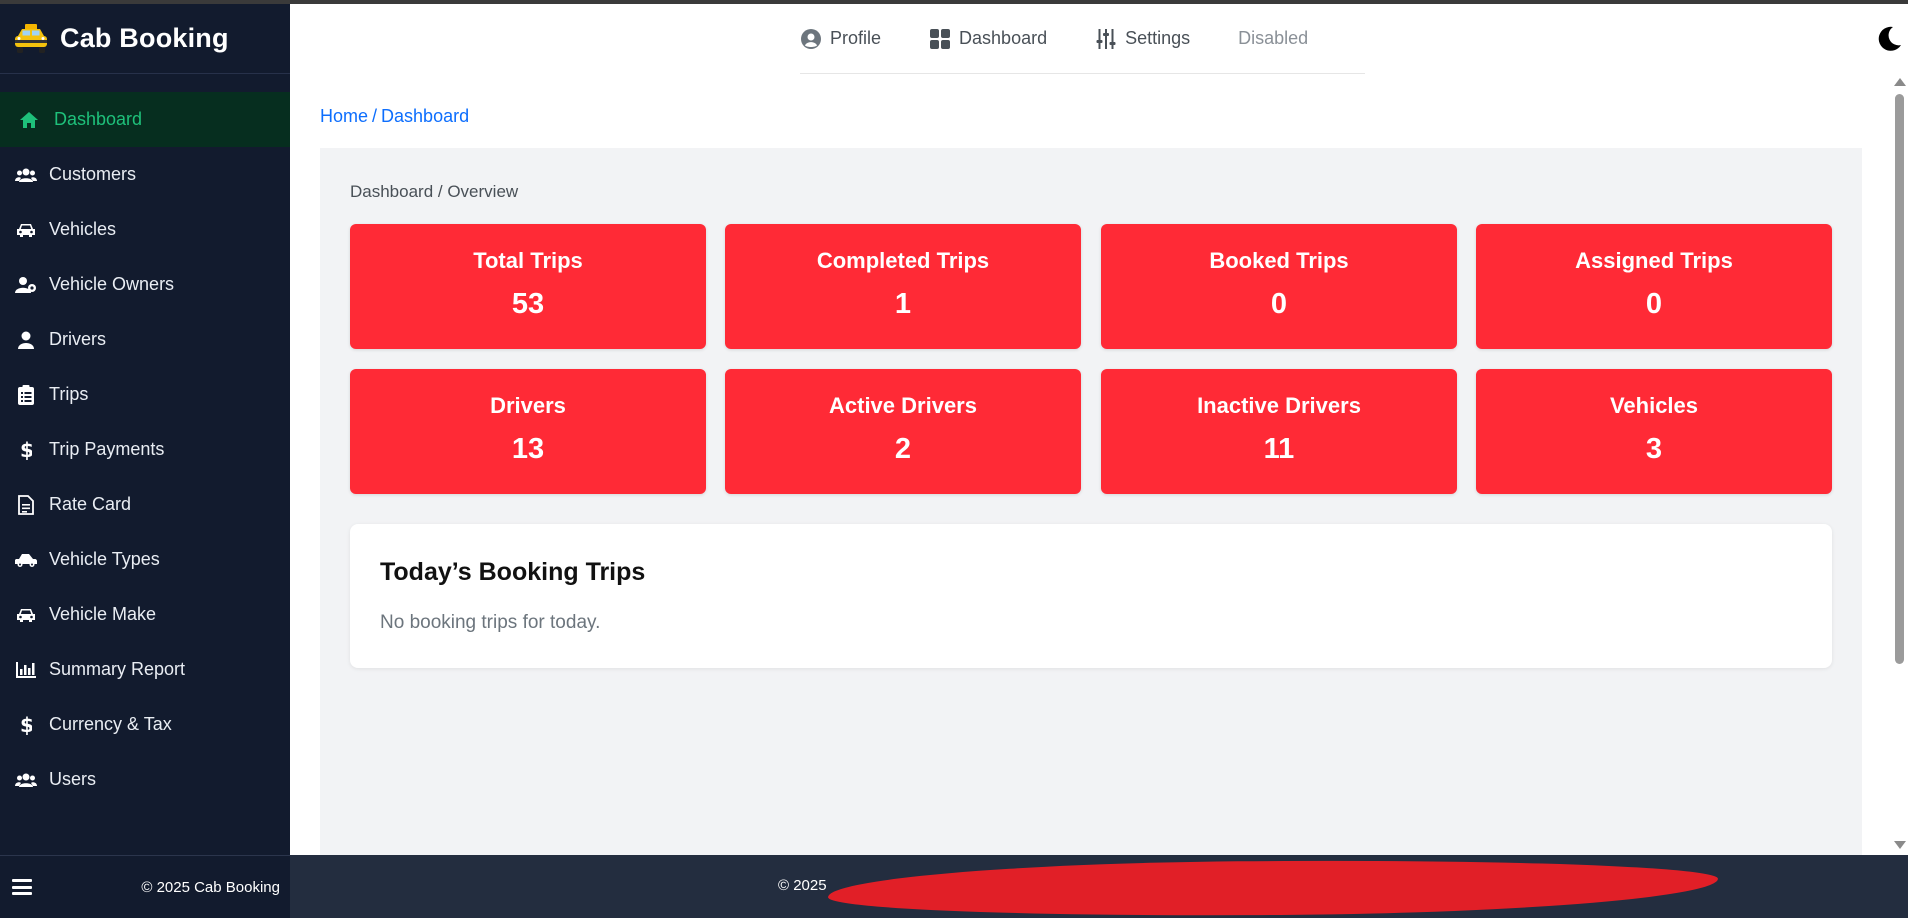 Image resolution: width=1908 pixels, height=918 pixels. What do you see at coordinates (856, 38) in the screenshot?
I see `nav-link-label: Profile` at bounding box center [856, 38].